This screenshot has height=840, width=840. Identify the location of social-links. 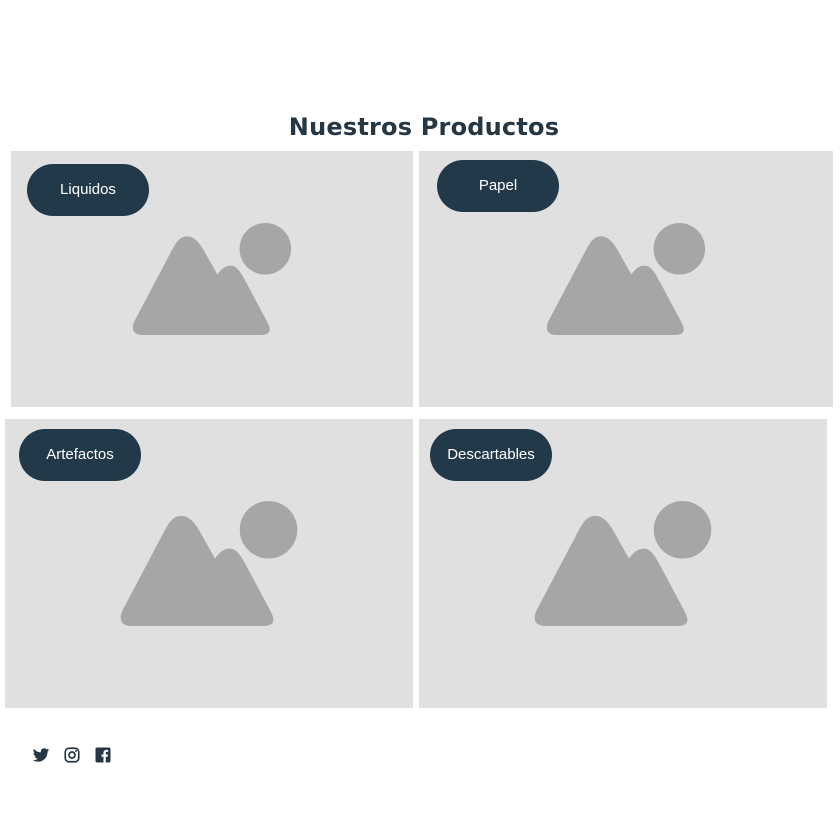
(72, 755).